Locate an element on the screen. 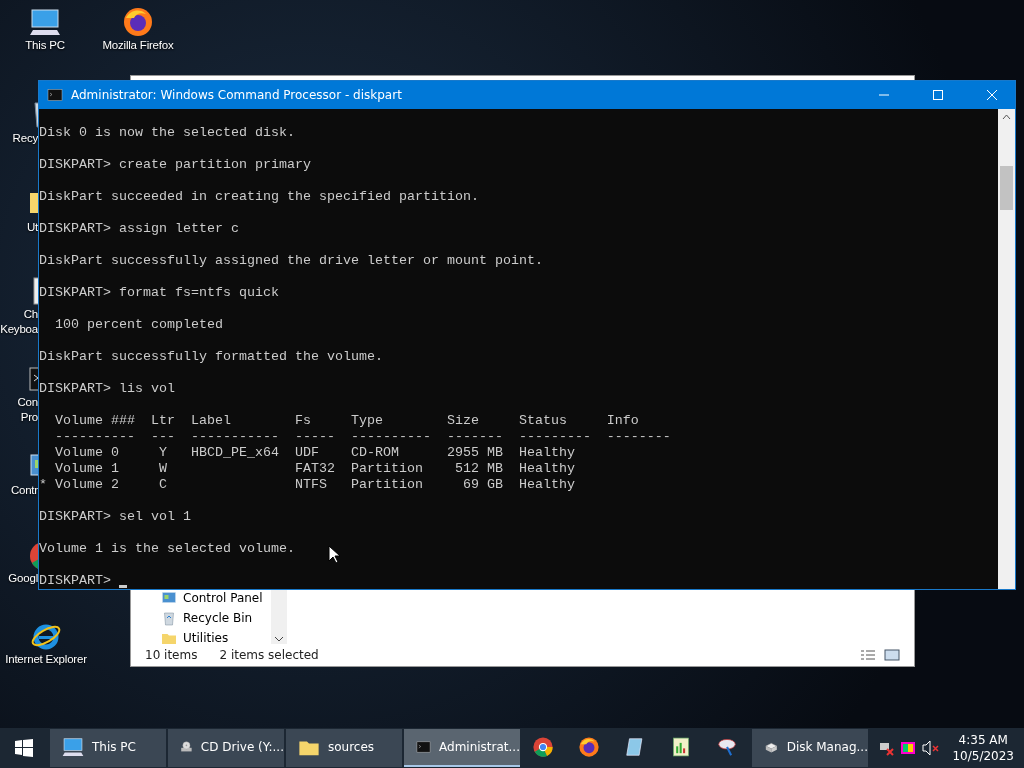 The image size is (1024, 768). sidebar-item: Control Panel is located at coordinates (216, 598).